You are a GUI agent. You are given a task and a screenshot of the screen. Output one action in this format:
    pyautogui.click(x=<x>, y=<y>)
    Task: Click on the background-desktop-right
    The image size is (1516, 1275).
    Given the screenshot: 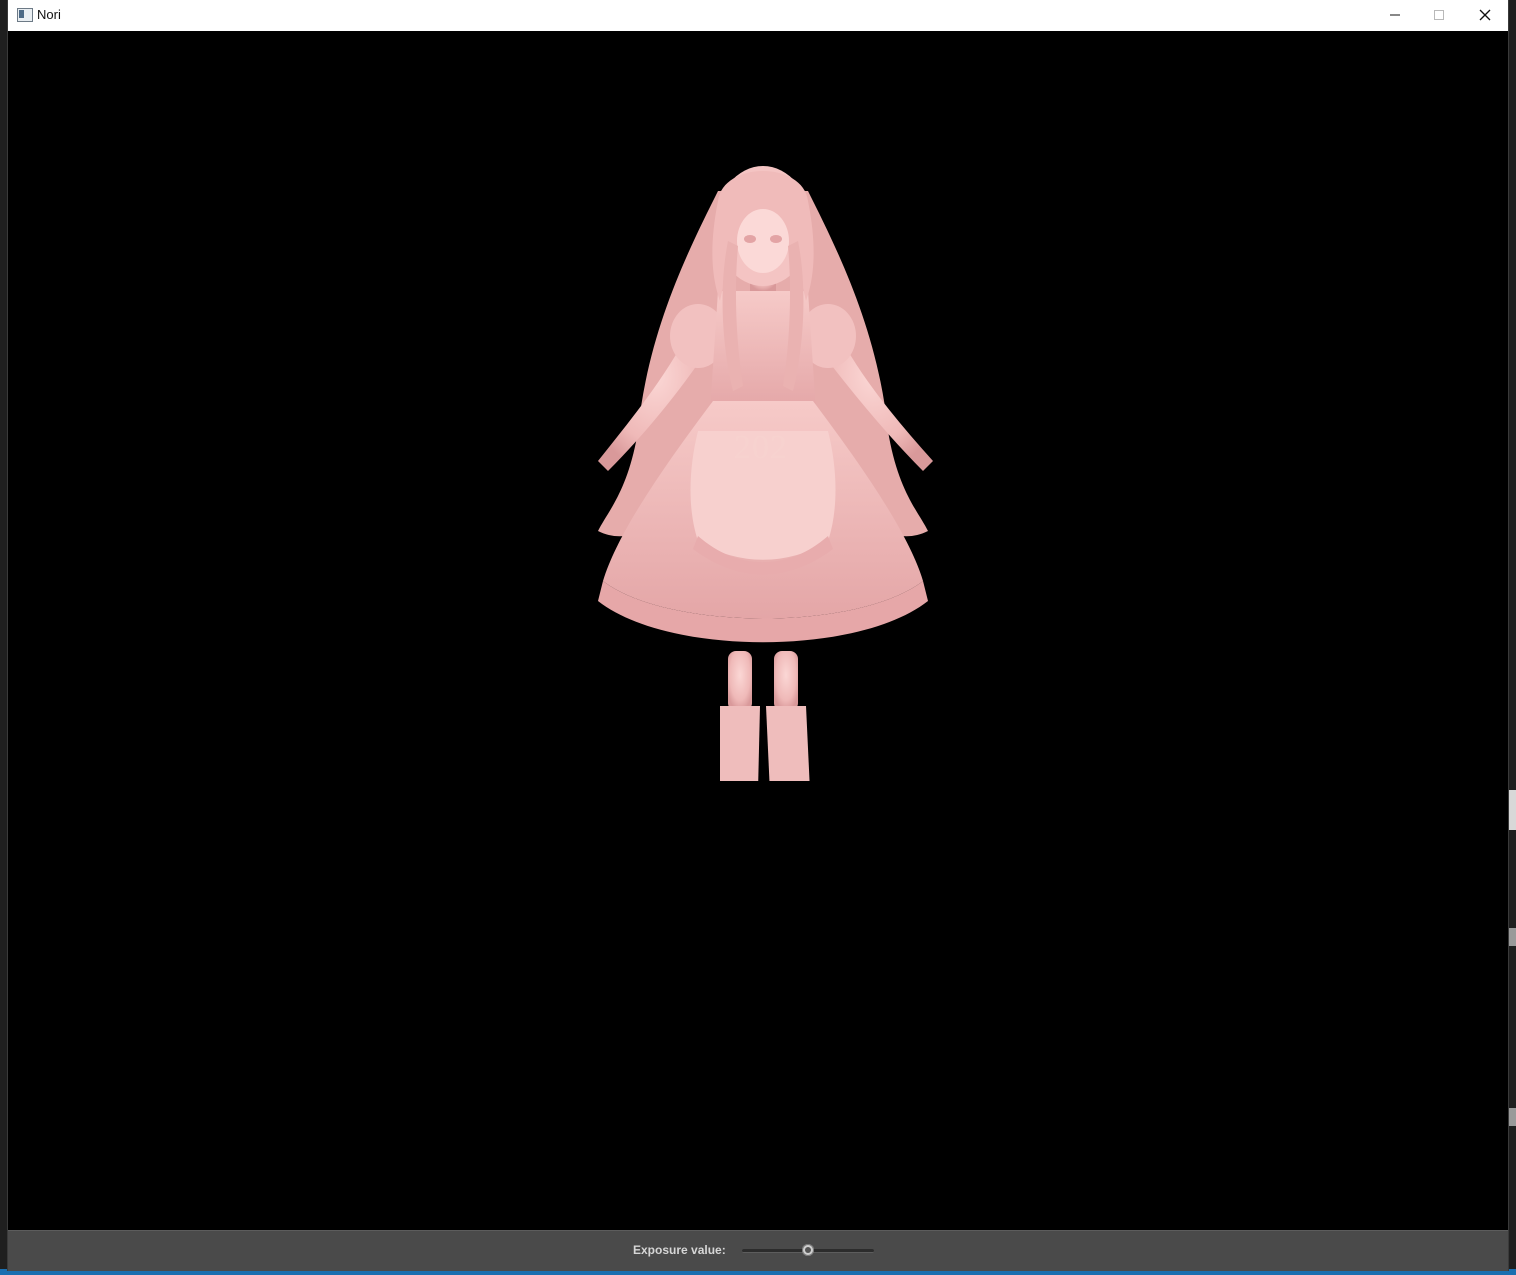 What is the action you would take?
    pyautogui.click(x=1512, y=637)
    